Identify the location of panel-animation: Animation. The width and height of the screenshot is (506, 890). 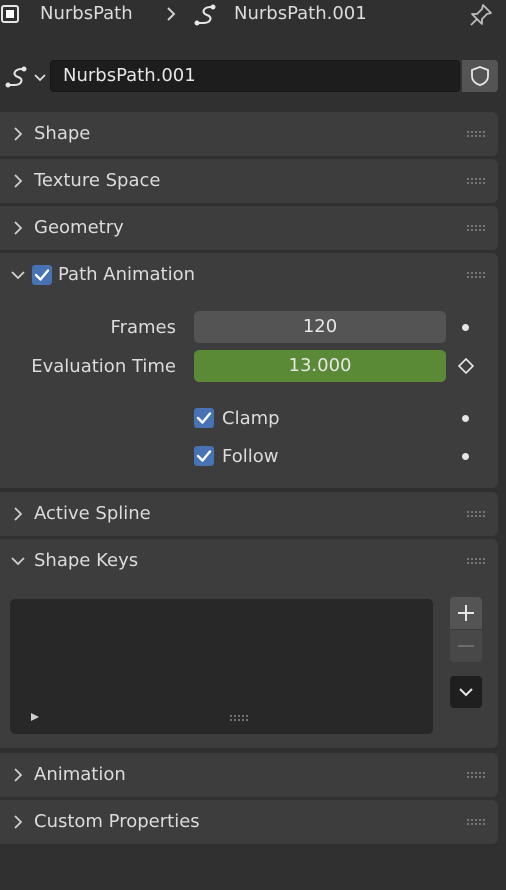
(249, 775).